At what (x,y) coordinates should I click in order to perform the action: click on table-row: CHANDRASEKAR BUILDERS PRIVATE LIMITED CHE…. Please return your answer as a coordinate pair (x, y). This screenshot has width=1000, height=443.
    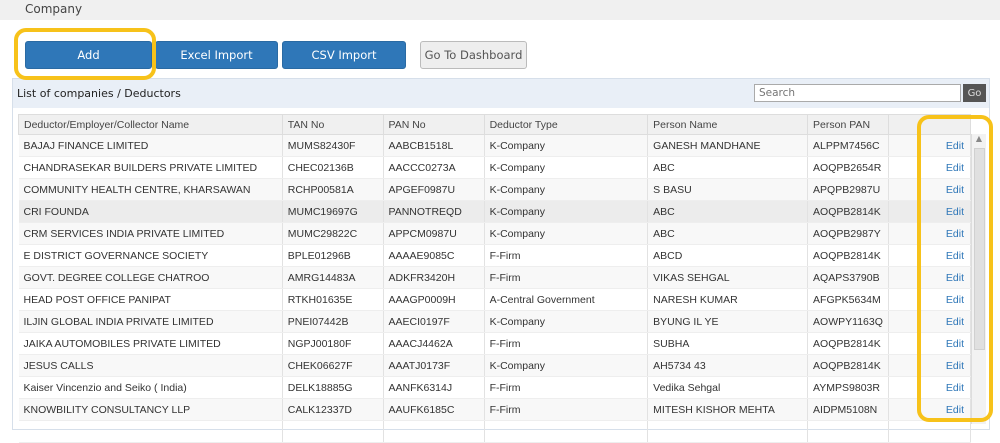
    Looking at the image, I should click on (495, 167).